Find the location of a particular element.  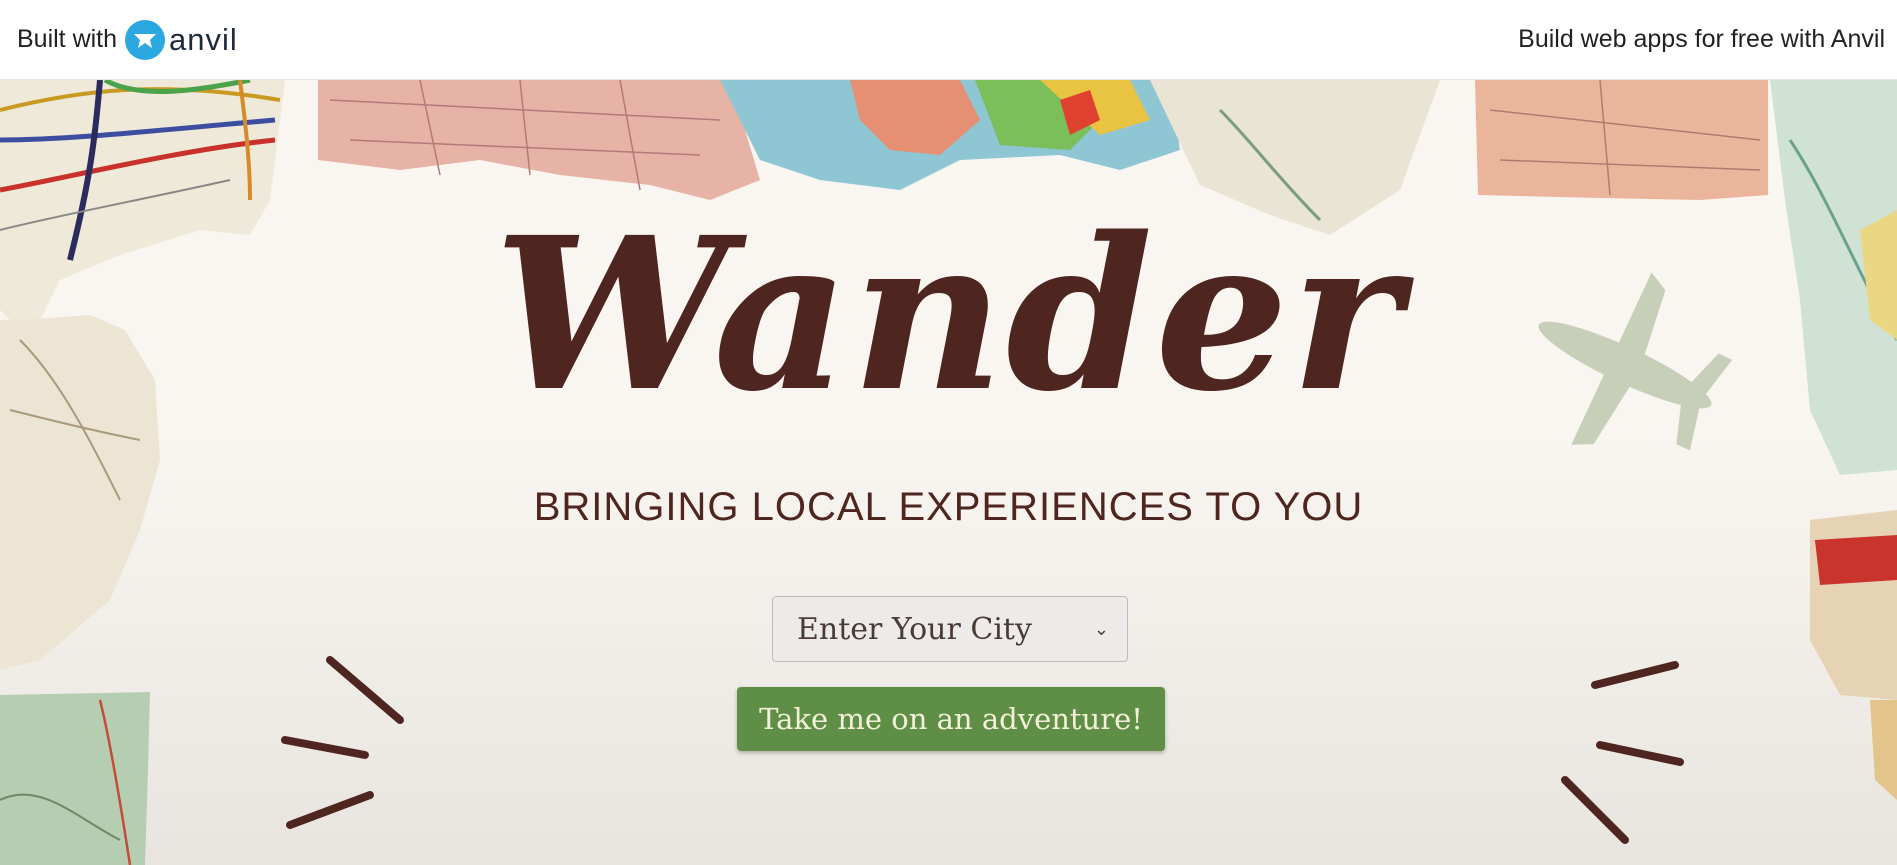

built-with-anvil: Built with anvil is located at coordinates (127, 39).